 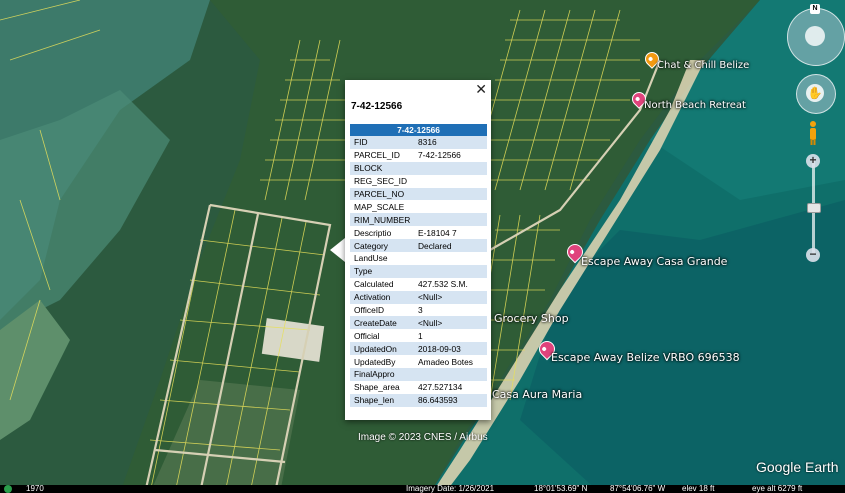 I want to click on attribute-row: FID 8316, so click(x=418, y=142).